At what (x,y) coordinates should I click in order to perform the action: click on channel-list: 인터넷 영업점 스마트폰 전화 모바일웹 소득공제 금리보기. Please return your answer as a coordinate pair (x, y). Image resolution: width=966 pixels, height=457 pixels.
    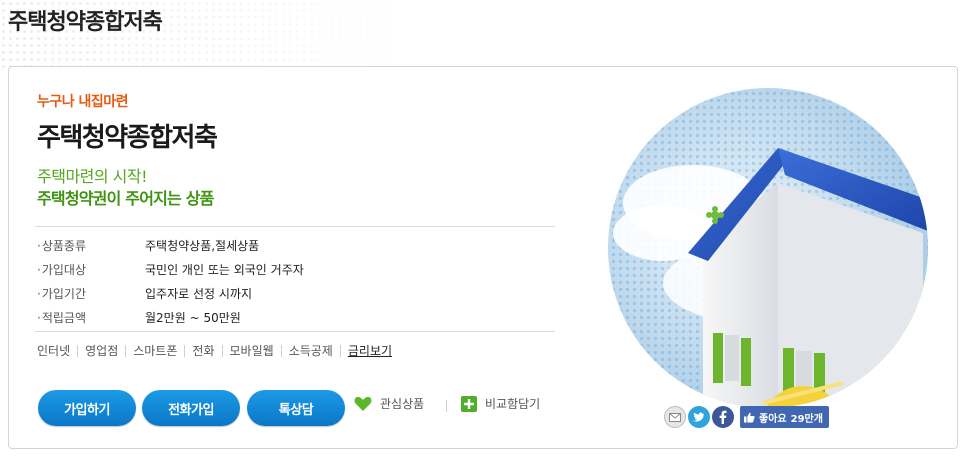
    Looking at the image, I should click on (218, 351).